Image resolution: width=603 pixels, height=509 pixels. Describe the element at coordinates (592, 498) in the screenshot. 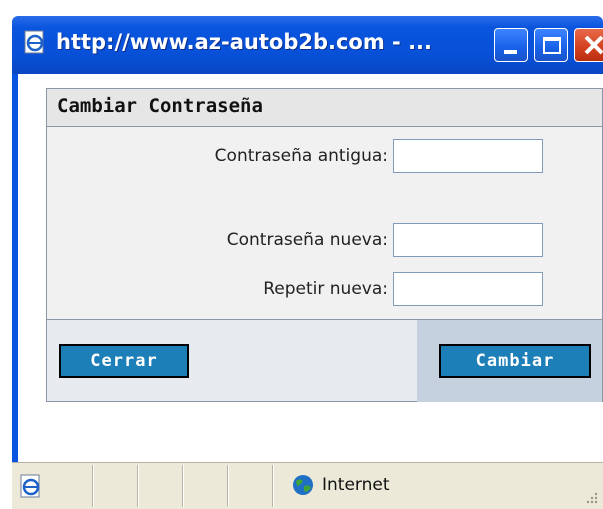

I see `resize-grip-icon` at that location.